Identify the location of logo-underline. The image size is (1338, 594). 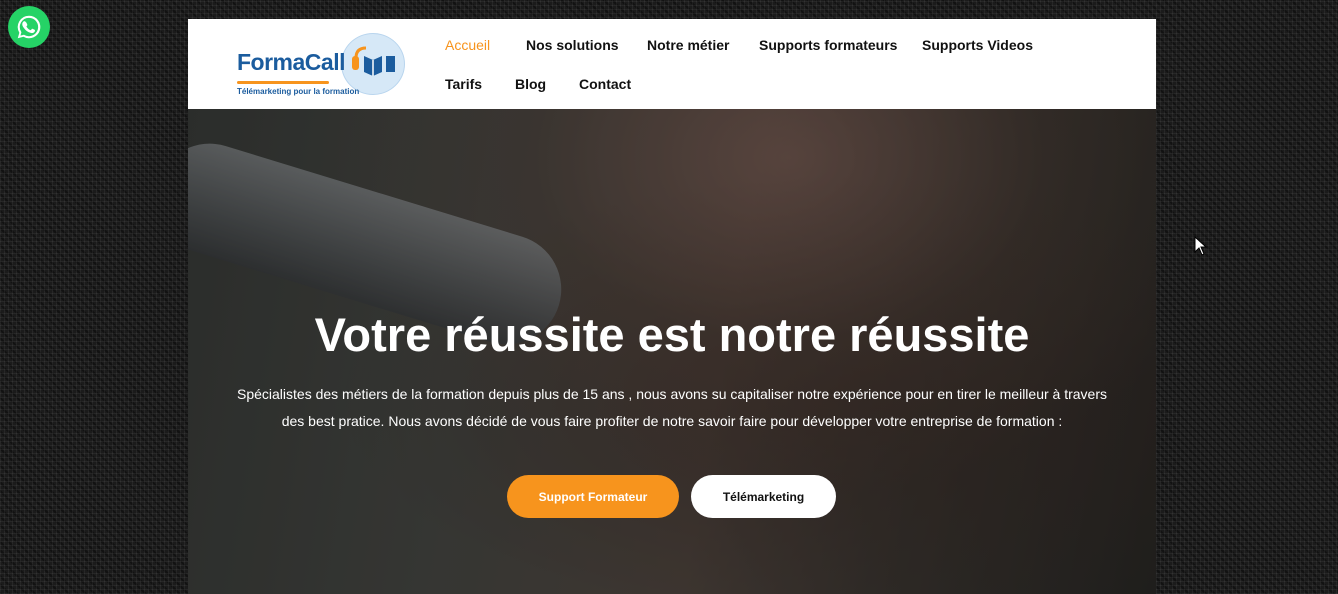
(283, 82).